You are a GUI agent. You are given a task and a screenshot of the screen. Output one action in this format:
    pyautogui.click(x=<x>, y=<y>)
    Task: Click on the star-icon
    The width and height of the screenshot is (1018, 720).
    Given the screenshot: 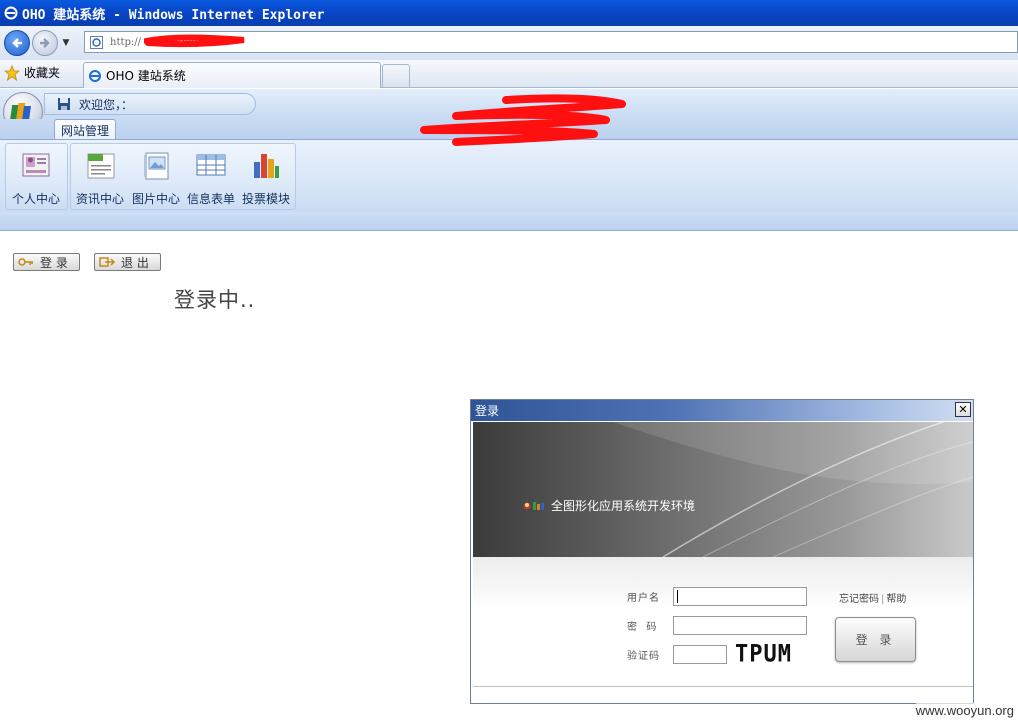 What is the action you would take?
    pyautogui.click(x=12, y=72)
    